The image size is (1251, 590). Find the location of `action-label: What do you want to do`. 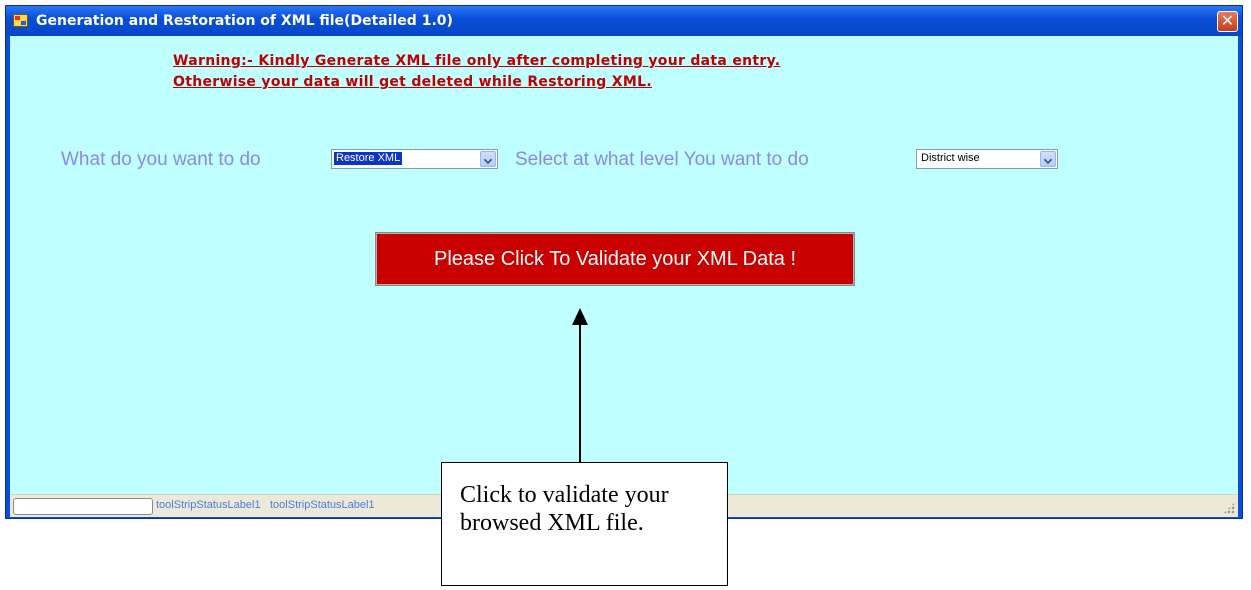

action-label: What do you want to do is located at coordinates (161, 159).